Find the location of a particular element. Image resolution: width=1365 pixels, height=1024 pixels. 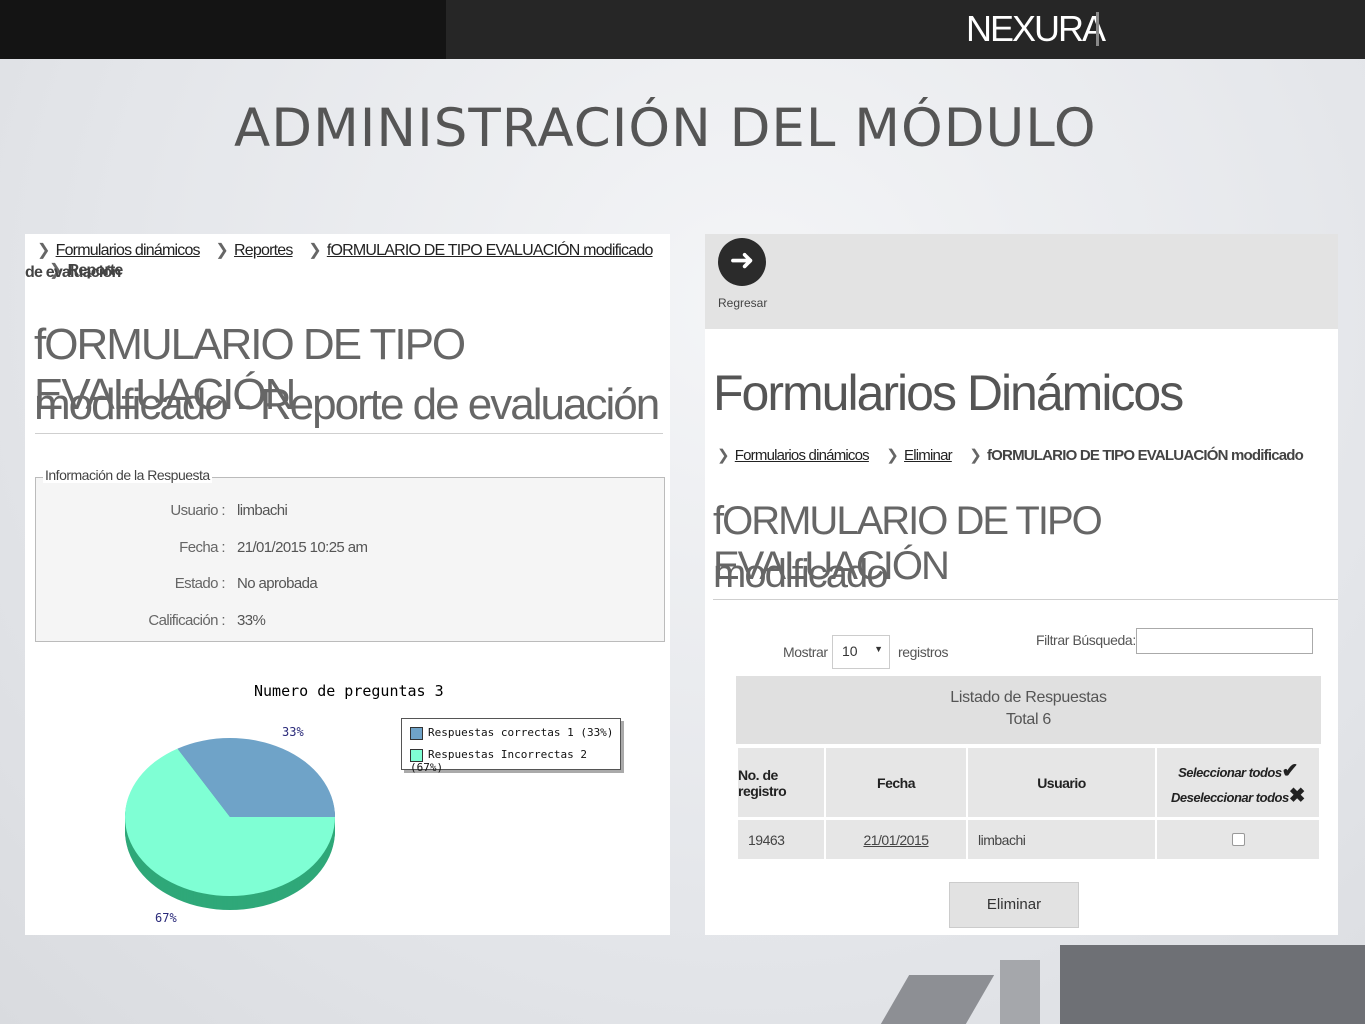

chevron-down-icon: ▼ is located at coordinates (878, 649).